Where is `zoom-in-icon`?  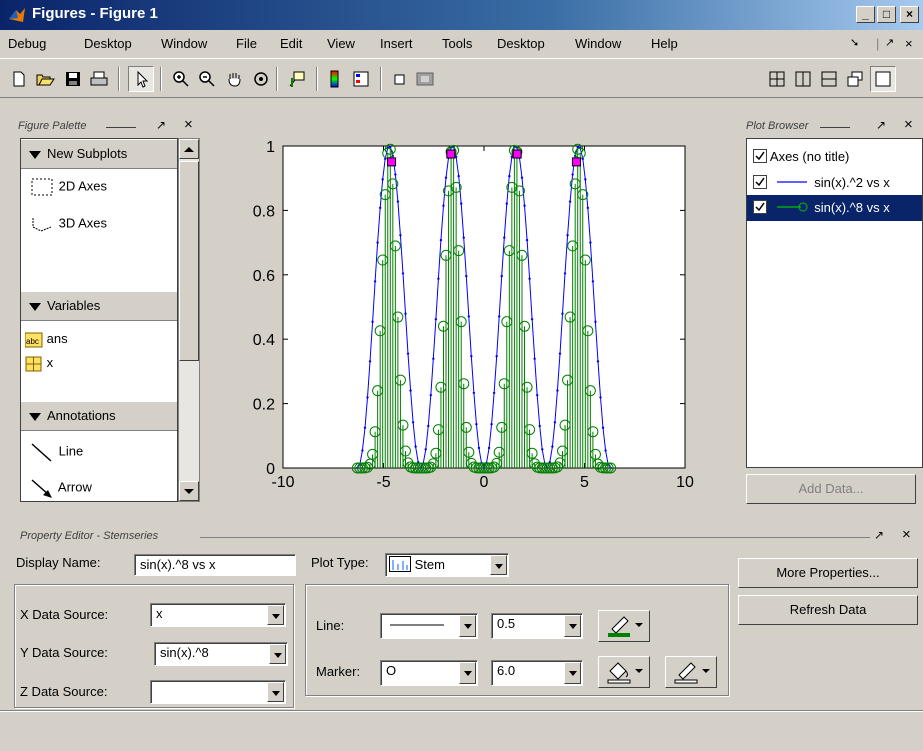
zoom-in-icon is located at coordinates (181, 79).